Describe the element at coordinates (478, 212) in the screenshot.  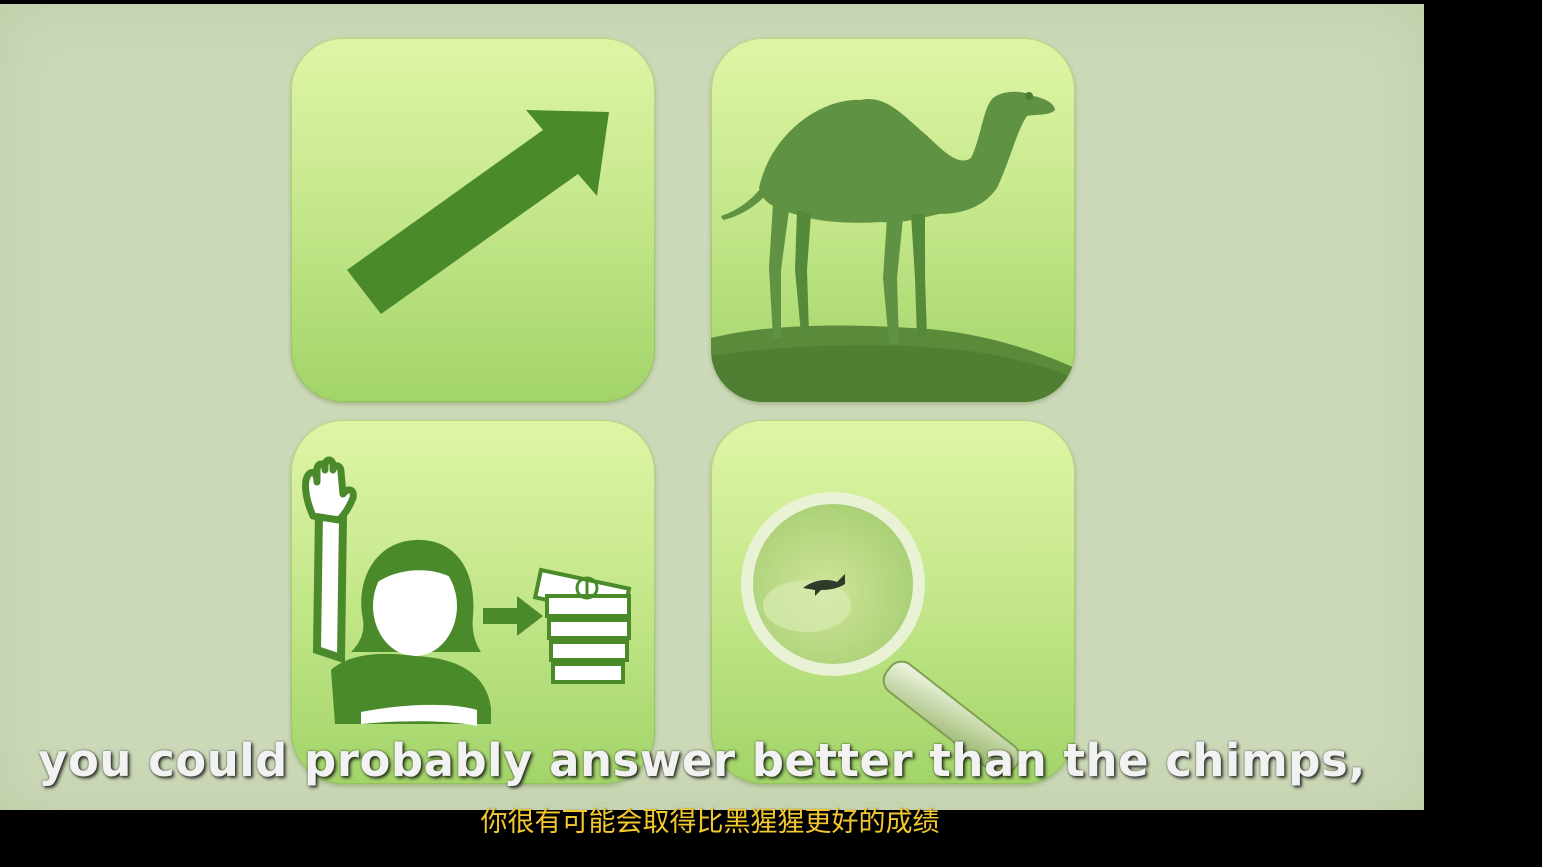
I see `trend-arrow-icon` at that location.